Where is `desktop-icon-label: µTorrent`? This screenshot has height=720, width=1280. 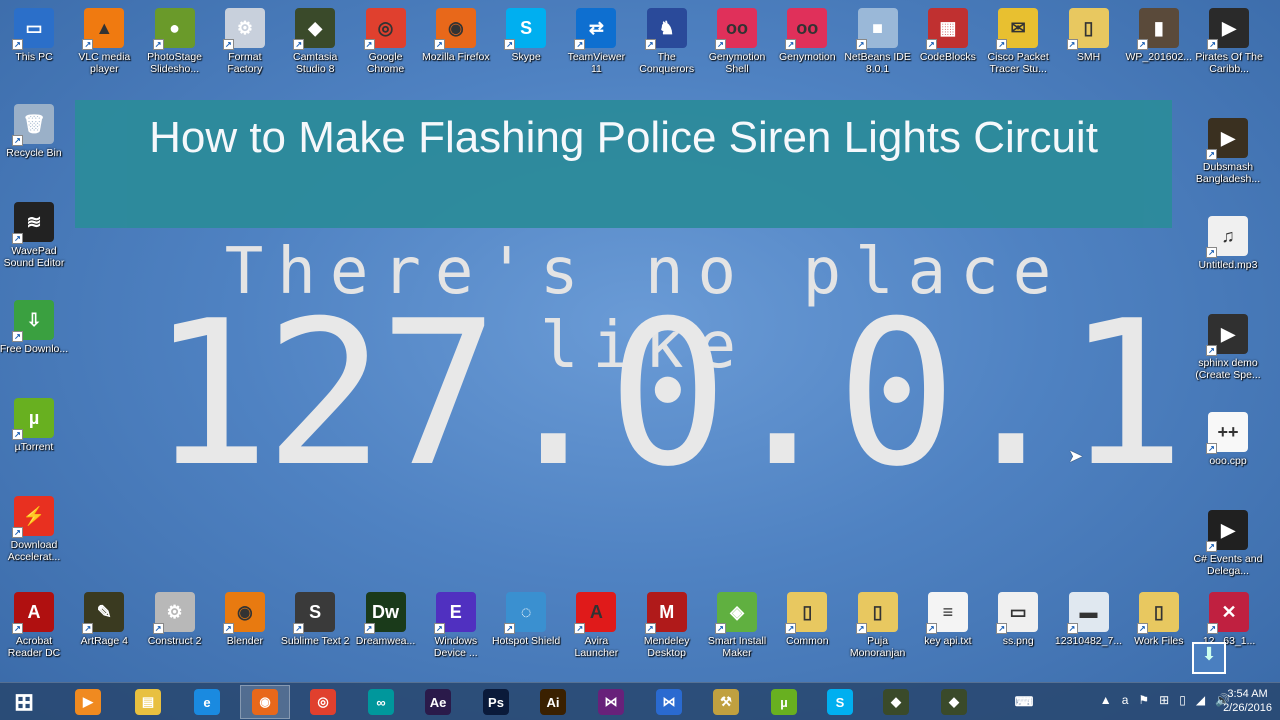 desktop-icon-label: µTorrent is located at coordinates (34, 447).